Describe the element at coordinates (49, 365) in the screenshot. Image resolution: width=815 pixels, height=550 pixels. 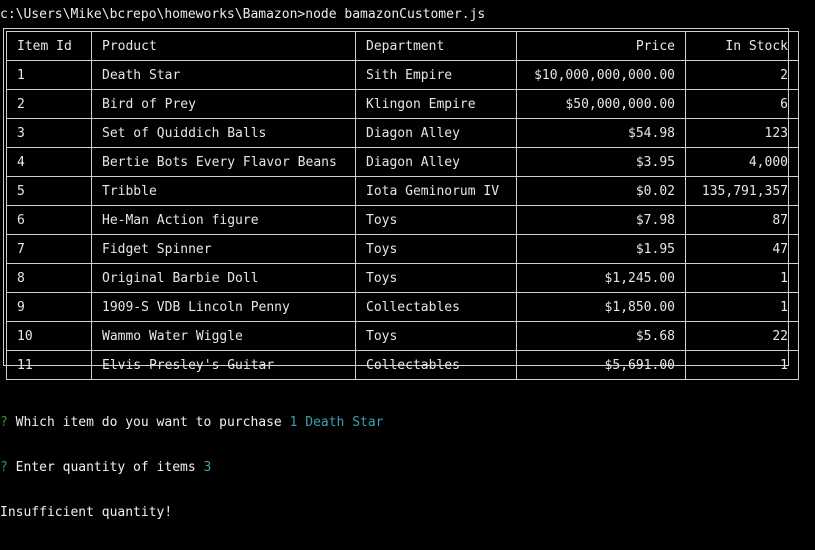
I see `cell-item-id: 11` at that location.